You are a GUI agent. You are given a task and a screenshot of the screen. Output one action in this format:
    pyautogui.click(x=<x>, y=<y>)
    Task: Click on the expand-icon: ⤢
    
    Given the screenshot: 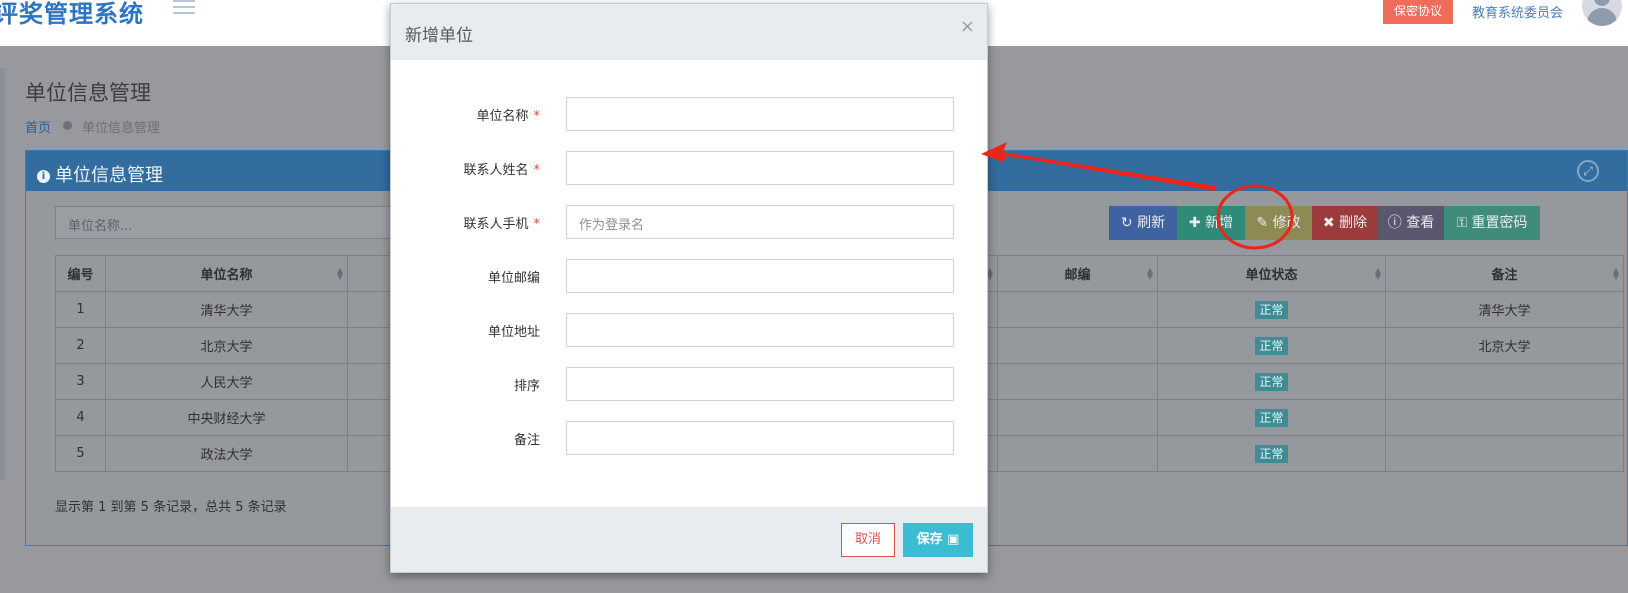 What is the action you would take?
    pyautogui.click(x=1588, y=171)
    